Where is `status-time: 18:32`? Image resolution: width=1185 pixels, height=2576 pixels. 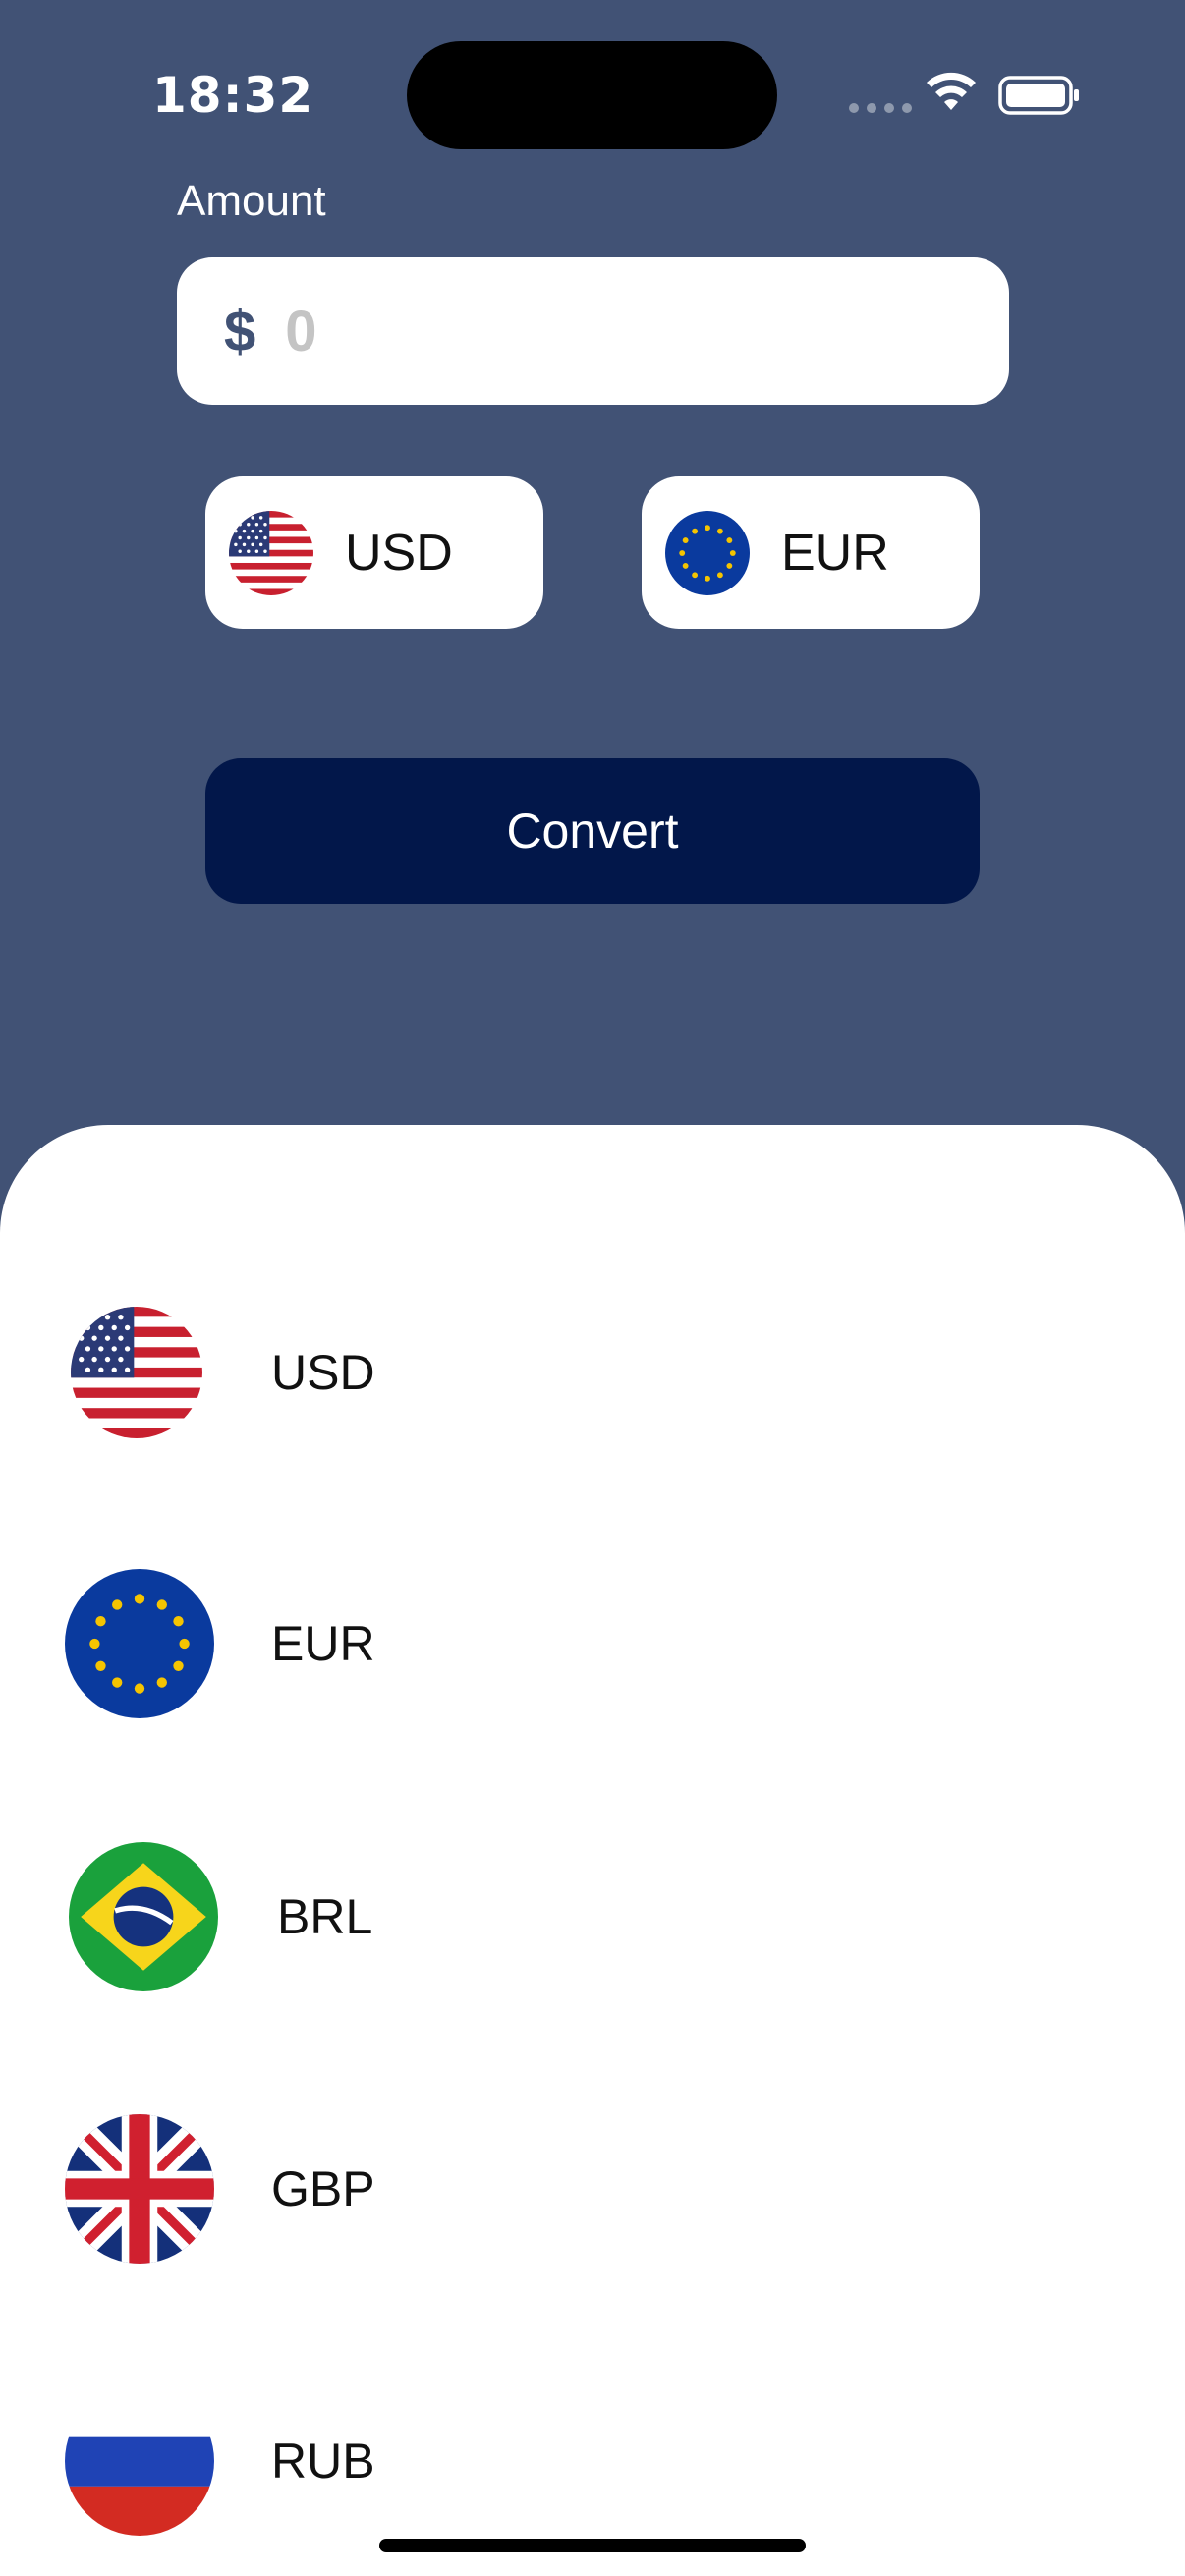 status-time: 18:32 is located at coordinates (233, 95).